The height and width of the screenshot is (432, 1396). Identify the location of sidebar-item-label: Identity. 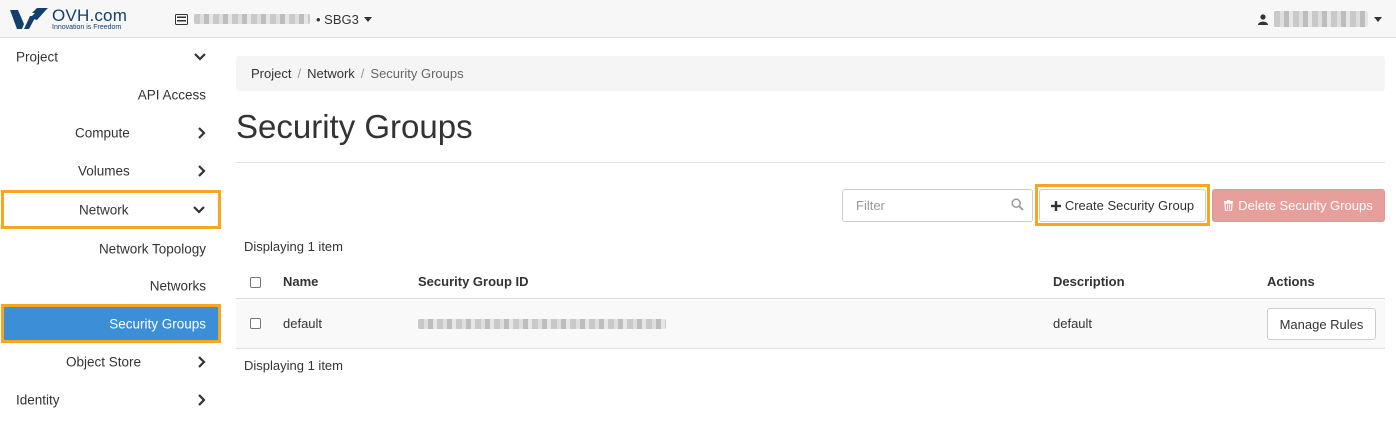
(38, 400).